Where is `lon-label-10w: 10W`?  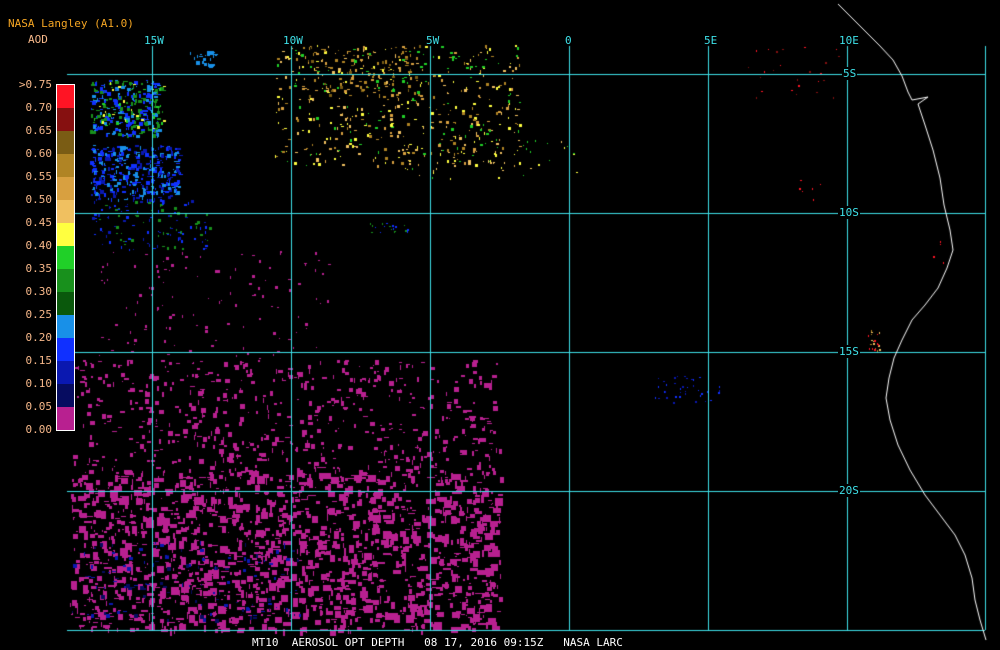 lon-label-10w: 10W is located at coordinates (293, 40).